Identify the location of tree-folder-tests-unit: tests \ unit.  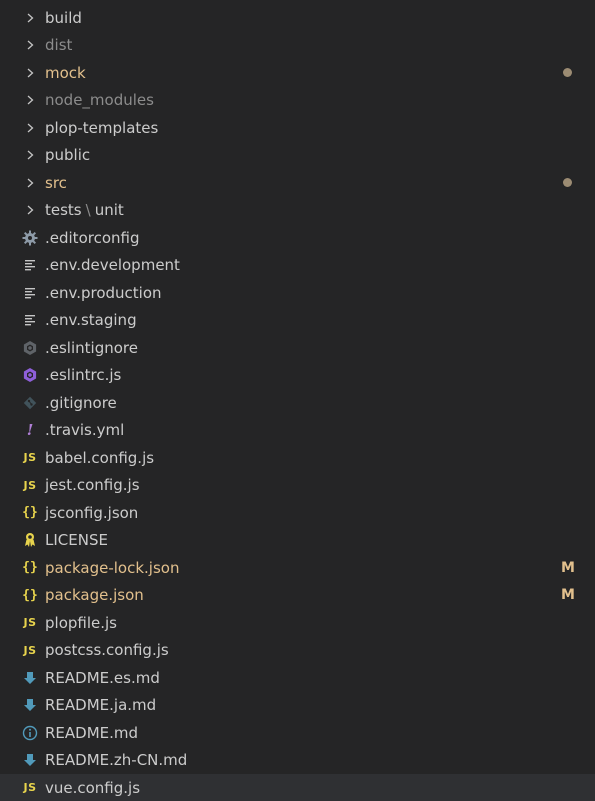
(297, 211).